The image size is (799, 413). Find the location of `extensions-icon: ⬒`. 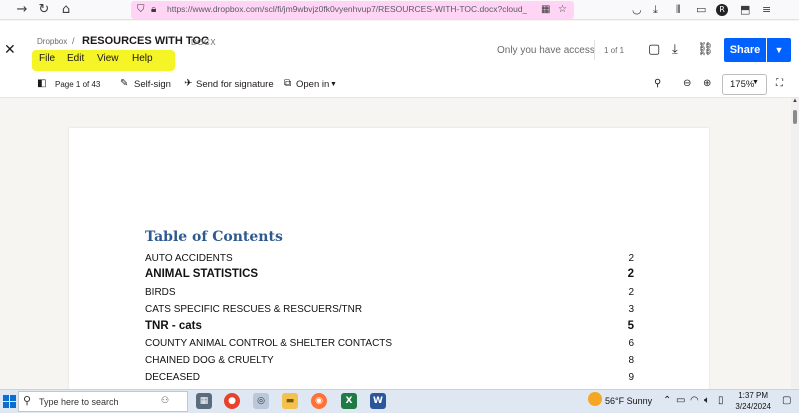

extensions-icon: ⬒ is located at coordinates (745, 10).